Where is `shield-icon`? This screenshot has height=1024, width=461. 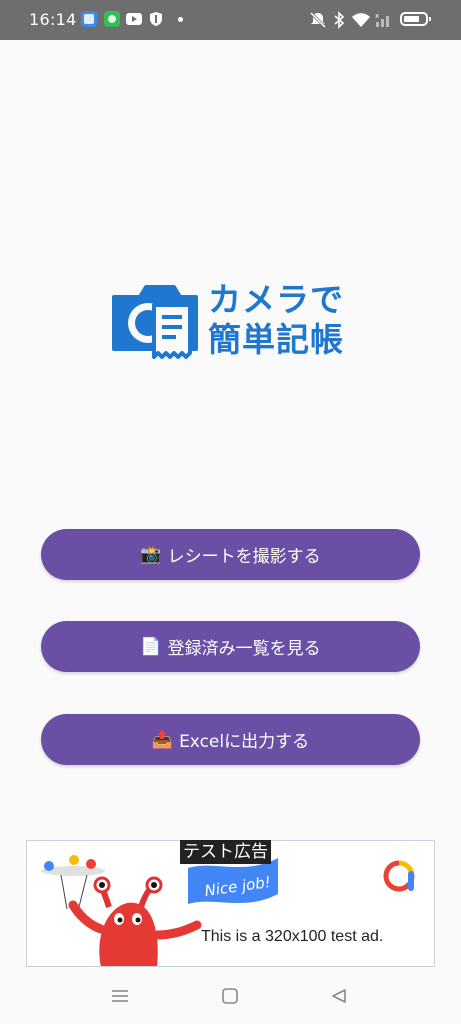 shield-icon is located at coordinates (156, 21).